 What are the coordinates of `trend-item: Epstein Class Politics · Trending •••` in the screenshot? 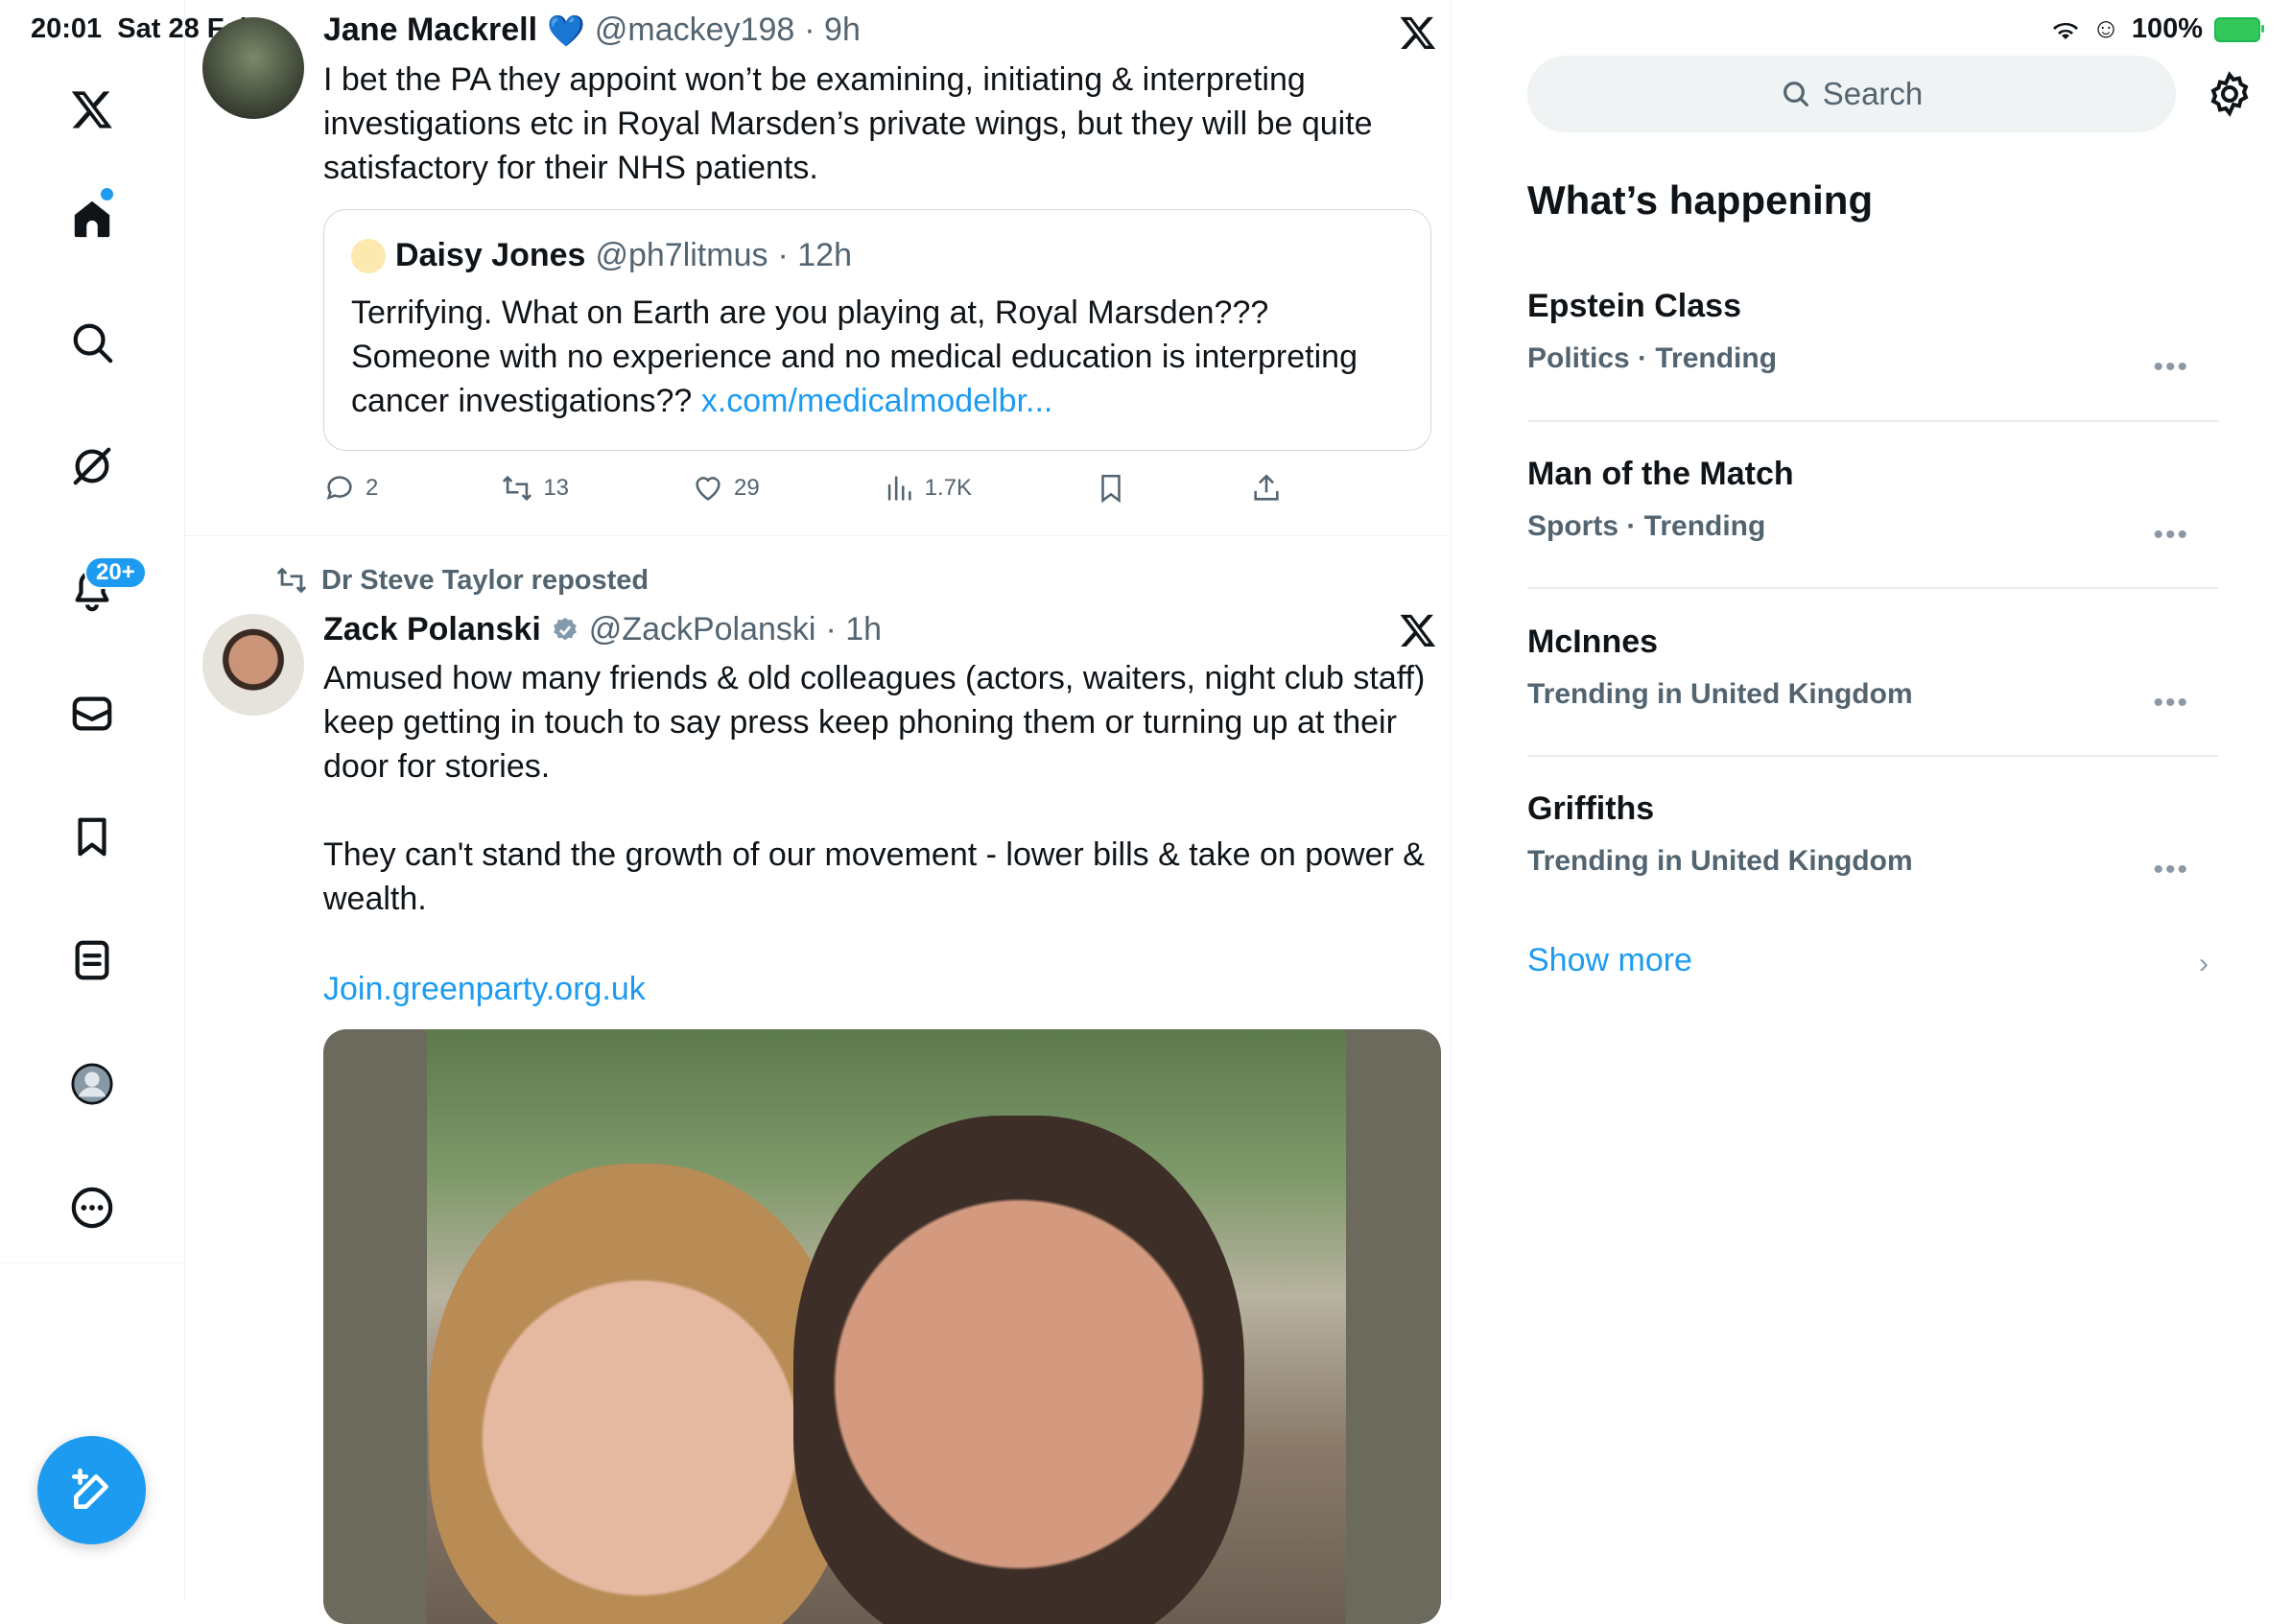 It's located at (1872, 370).